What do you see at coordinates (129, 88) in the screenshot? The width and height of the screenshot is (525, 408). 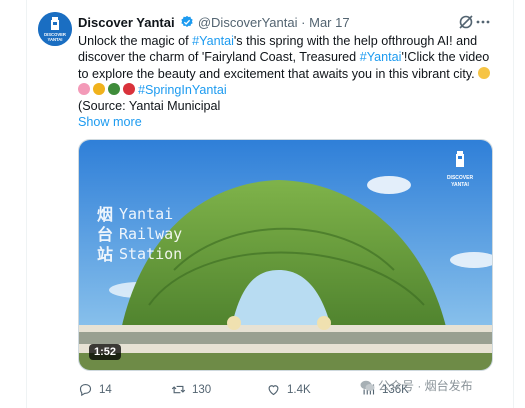 I see `rose-emoji-icon` at bounding box center [129, 88].